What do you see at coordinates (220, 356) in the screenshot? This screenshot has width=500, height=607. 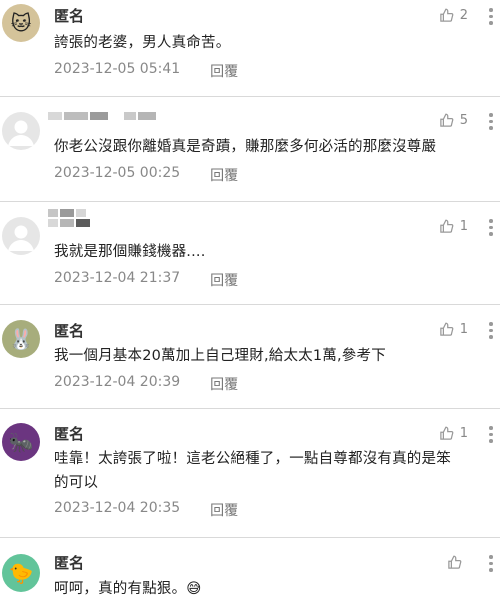 I see `comment-text: 我一個月基本20萬加上自己理財,給太太1萬,參考下` at bounding box center [220, 356].